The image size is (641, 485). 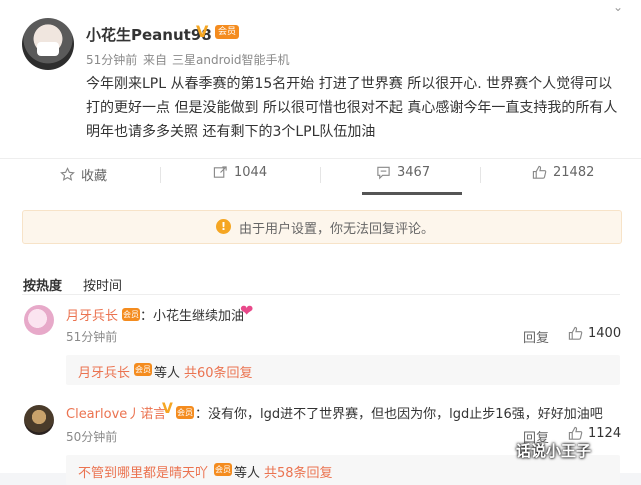 What do you see at coordinates (337, 229) in the screenshot?
I see `notice-text: 由于用户设置，你无法回复评论。` at bounding box center [337, 229].